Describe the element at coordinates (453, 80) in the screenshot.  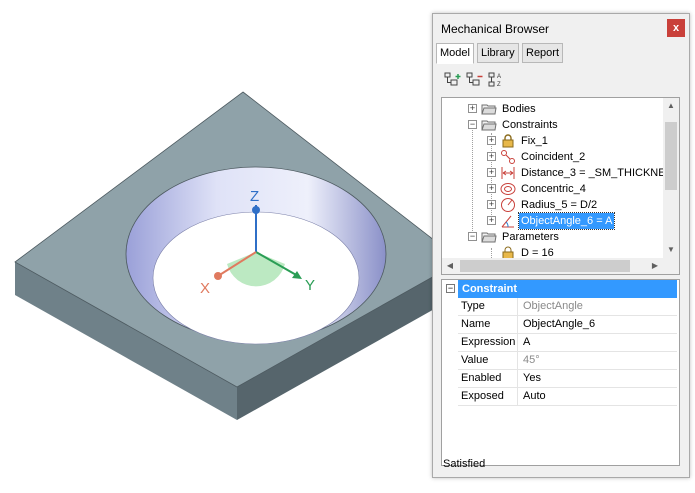
I see `add-node-icon` at that location.